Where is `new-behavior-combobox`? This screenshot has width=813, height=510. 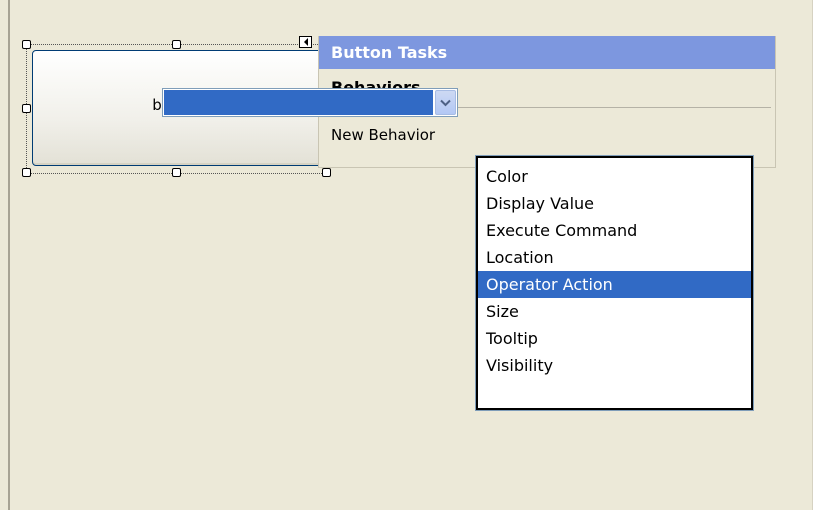
new-behavior-combobox is located at coordinates (310, 102).